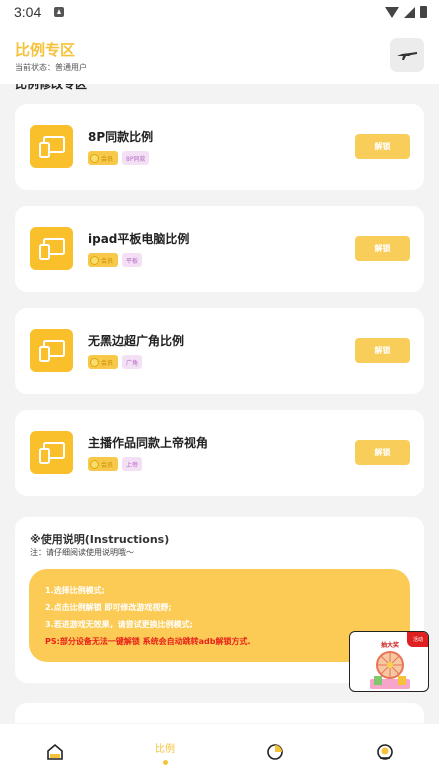 Image resolution: width=439 pixels, height=780 pixels. What do you see at coordinates (219, 249) in the screenshot?
I see `ratio-card: ipad平板电脑比例 会员 平板 解锁` at bounding box center [219, 249].